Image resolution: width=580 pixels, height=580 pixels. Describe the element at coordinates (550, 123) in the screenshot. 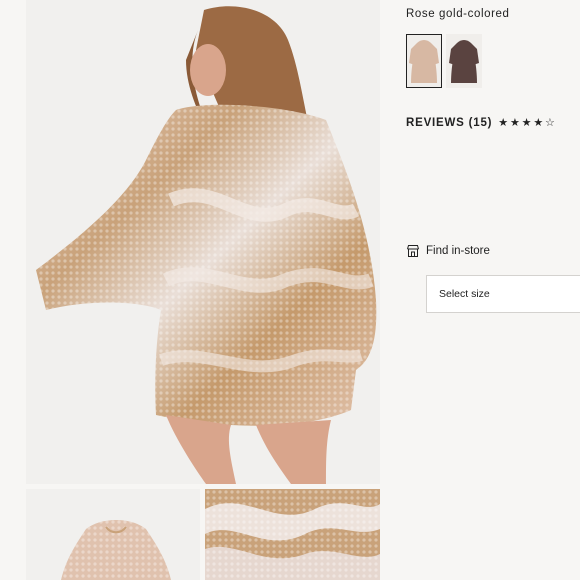

I see `star-empty-icon: ☆` at that location.